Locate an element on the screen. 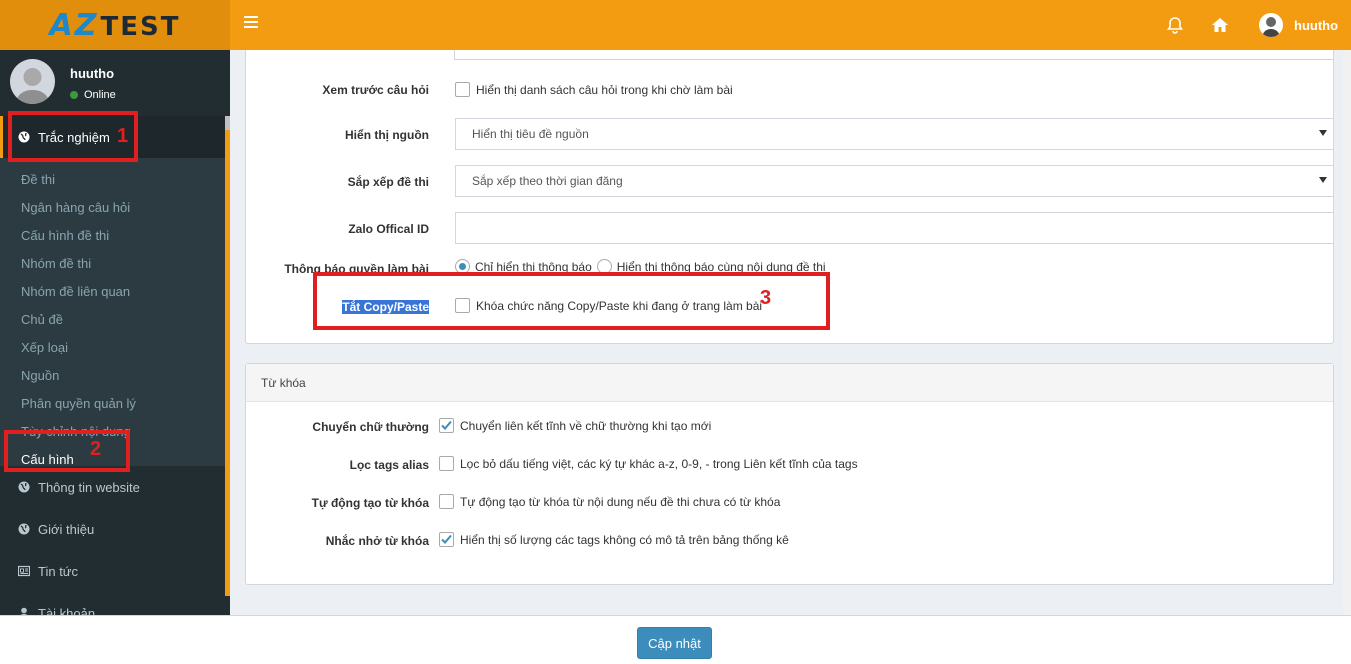 This screenshot has width=1351, height=664. previous-field is located at coordinates (894, 55).